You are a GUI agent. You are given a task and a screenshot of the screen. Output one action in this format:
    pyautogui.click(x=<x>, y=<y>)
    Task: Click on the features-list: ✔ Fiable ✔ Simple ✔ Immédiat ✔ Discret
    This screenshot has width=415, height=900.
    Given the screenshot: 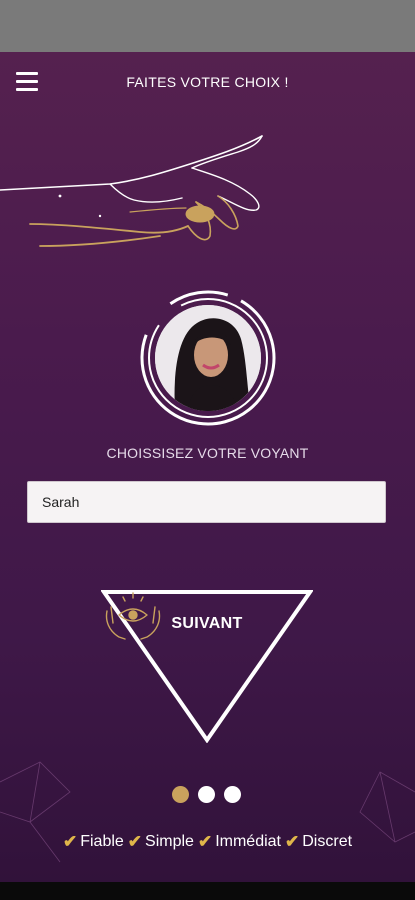 What is the action you would take?
    pyautogui.click(x=207, y=842)
    